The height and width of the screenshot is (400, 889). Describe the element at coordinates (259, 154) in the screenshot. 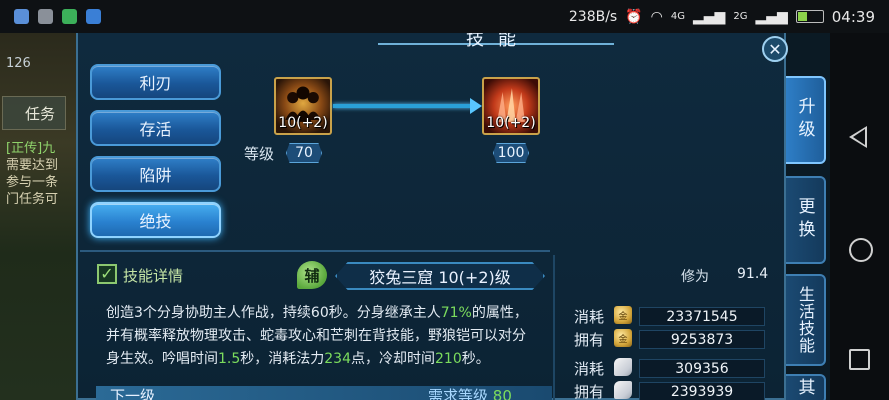

I see `level-label: 等级` at that location.